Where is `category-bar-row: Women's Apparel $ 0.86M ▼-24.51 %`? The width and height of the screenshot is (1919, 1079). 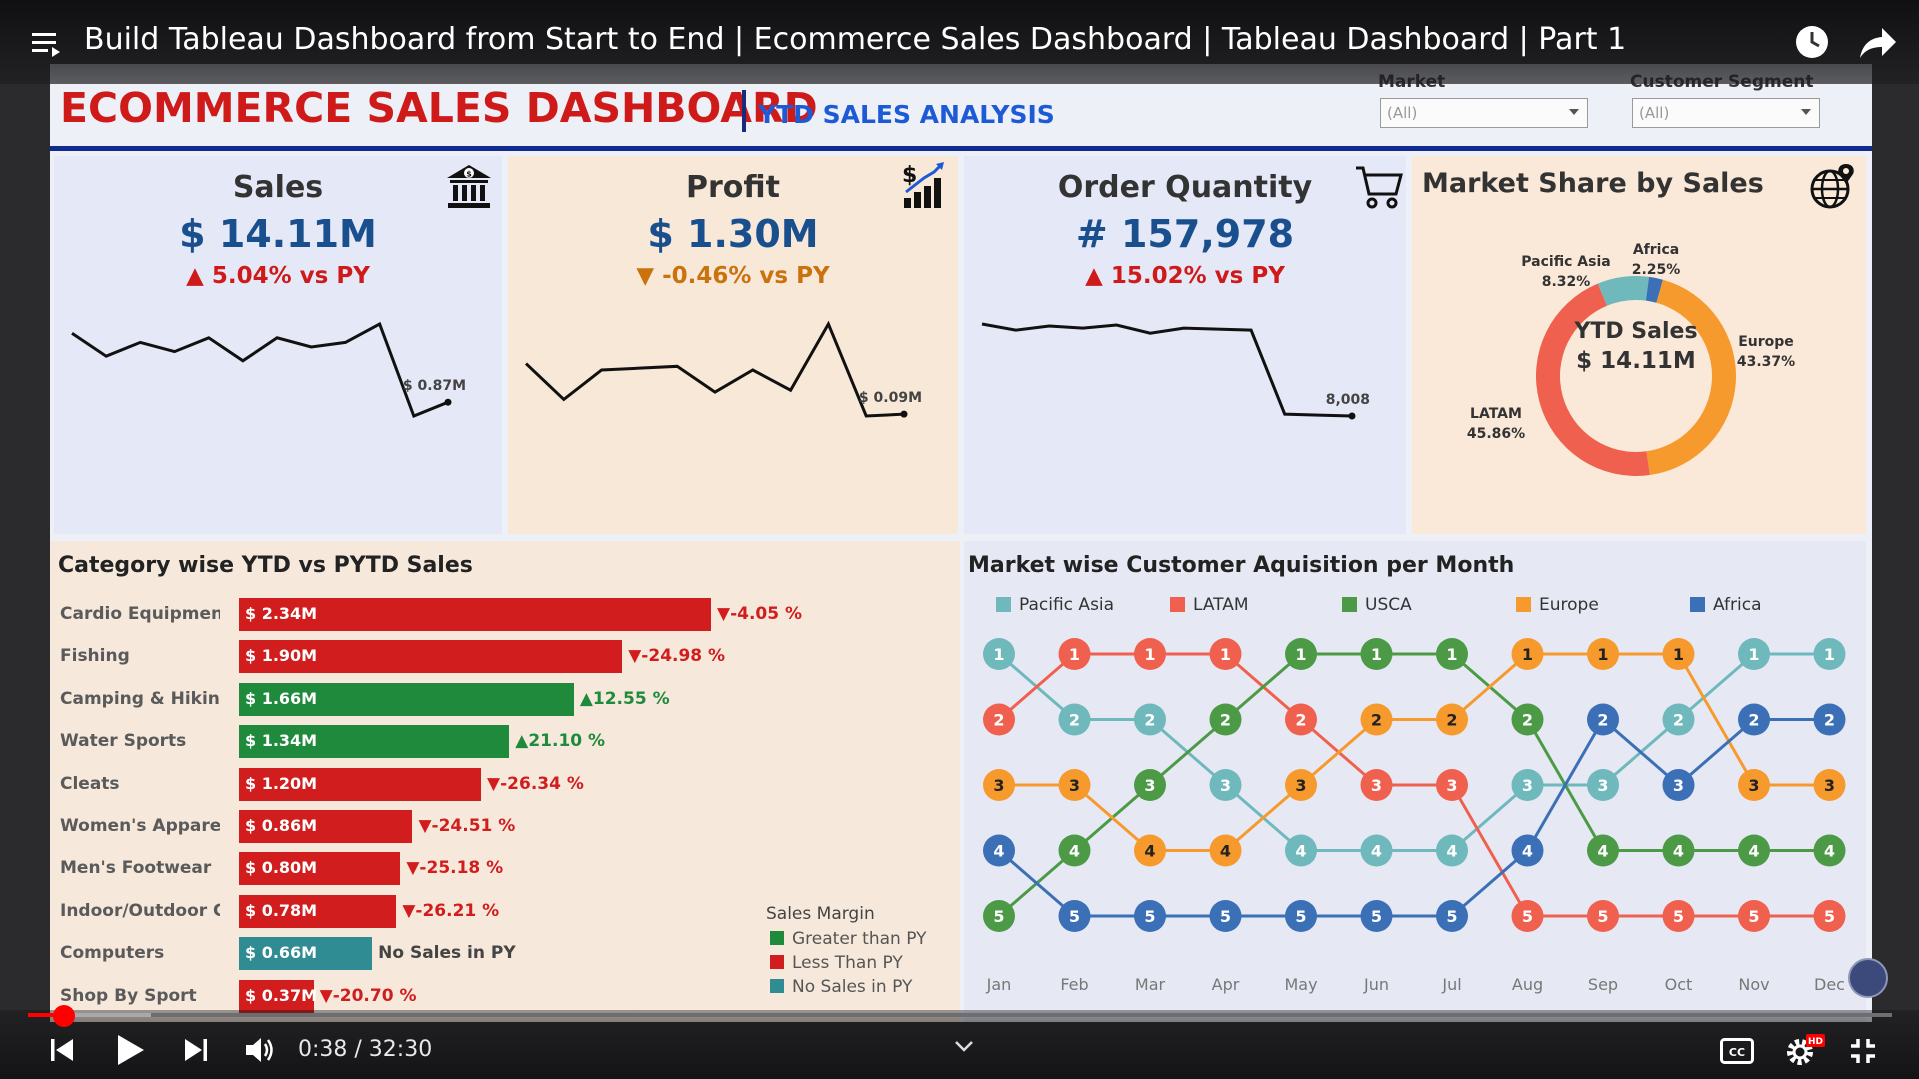
category-bar-row: Women's Apparel $ 0.86M ▼-24.51 % is located at coordinates (505, 827).